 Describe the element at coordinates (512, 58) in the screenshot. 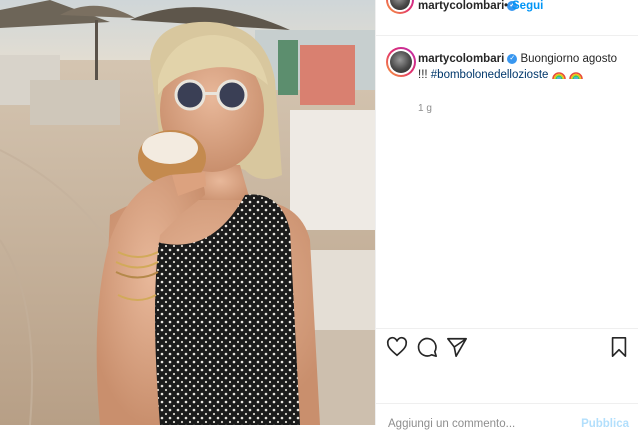

I see `verified-badge-icon: ✓` at that location.